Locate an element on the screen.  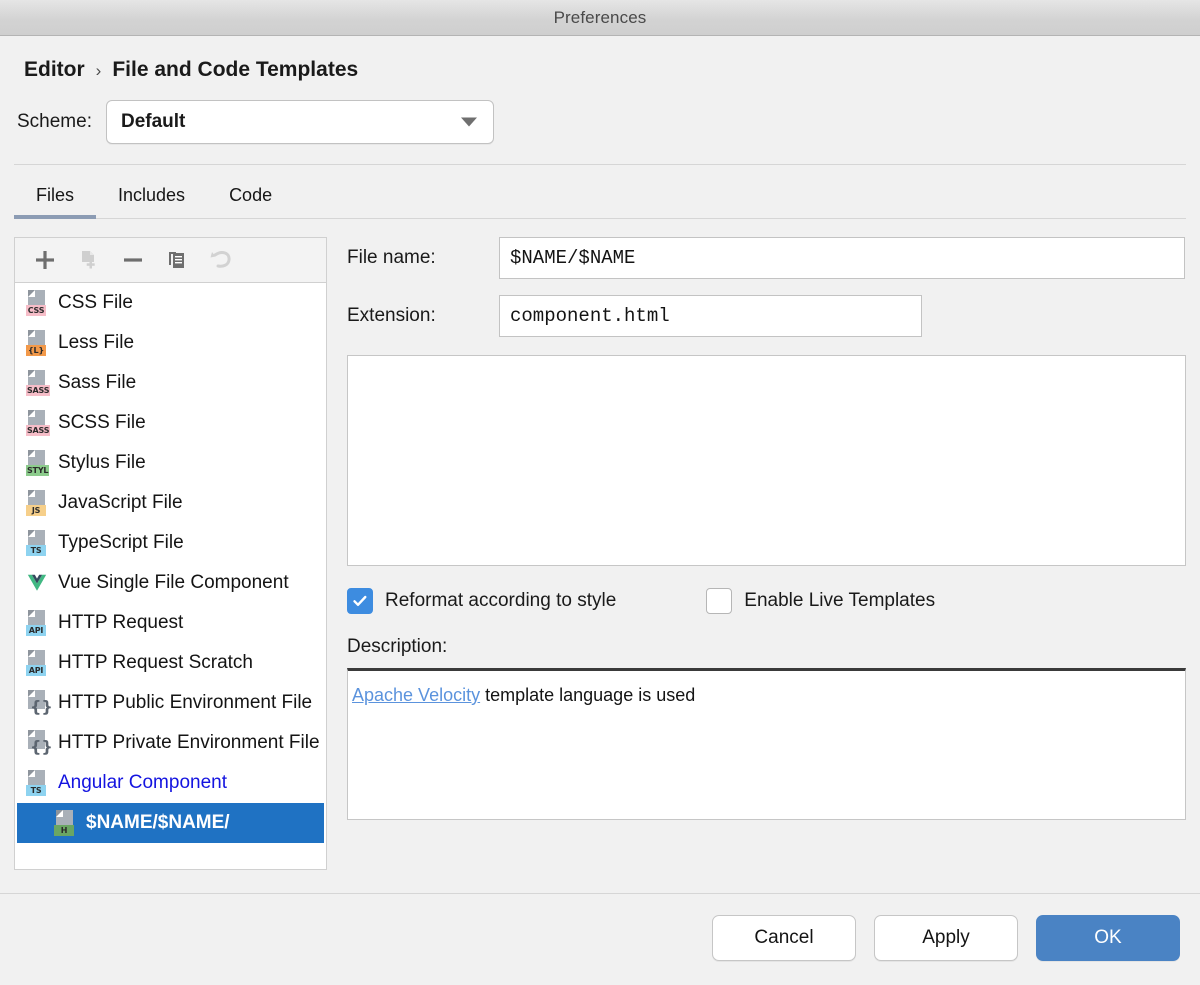
list-item: Vue Single File Component is located at coordinates (170, 583).